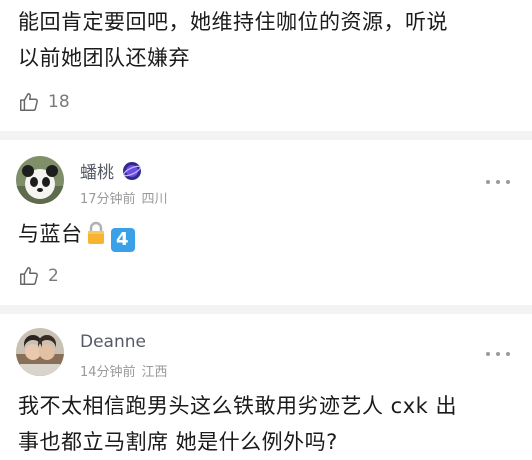  Describe the element at coordinates (44, 102) in the screenshot. I see `like-button: 18` at that location.